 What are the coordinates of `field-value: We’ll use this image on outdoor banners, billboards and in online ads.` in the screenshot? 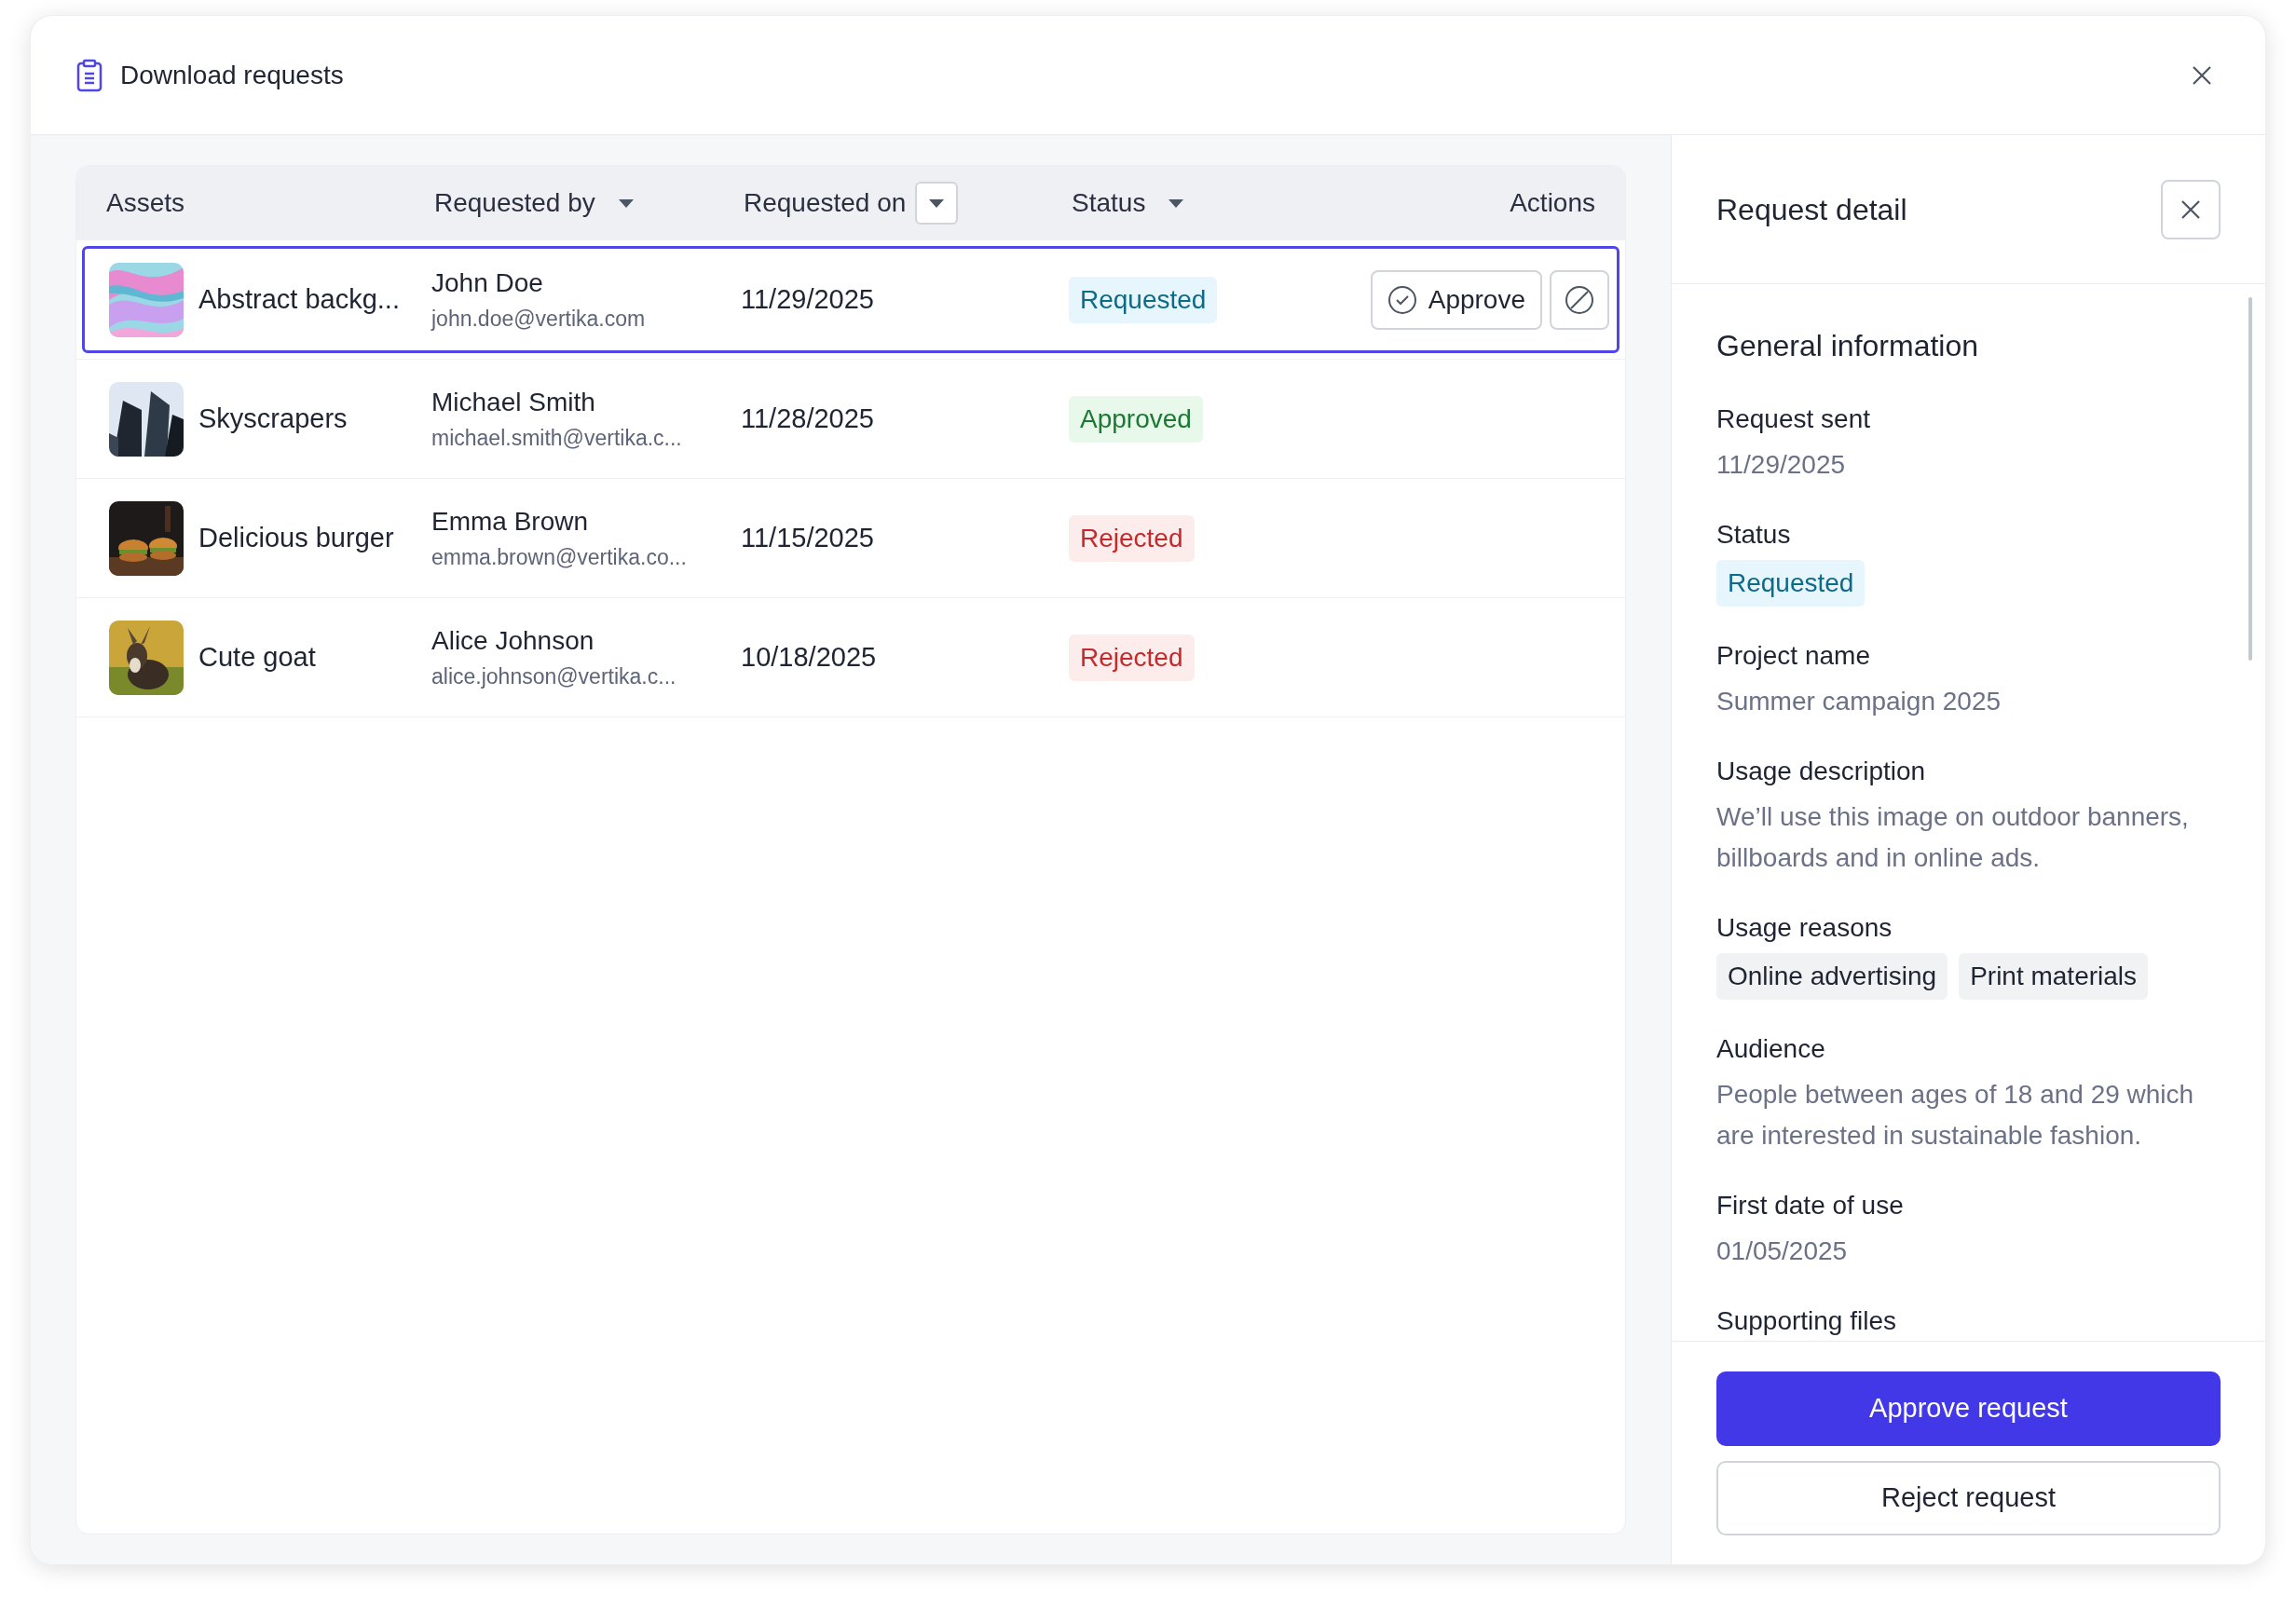 It's located at (1953, 837).